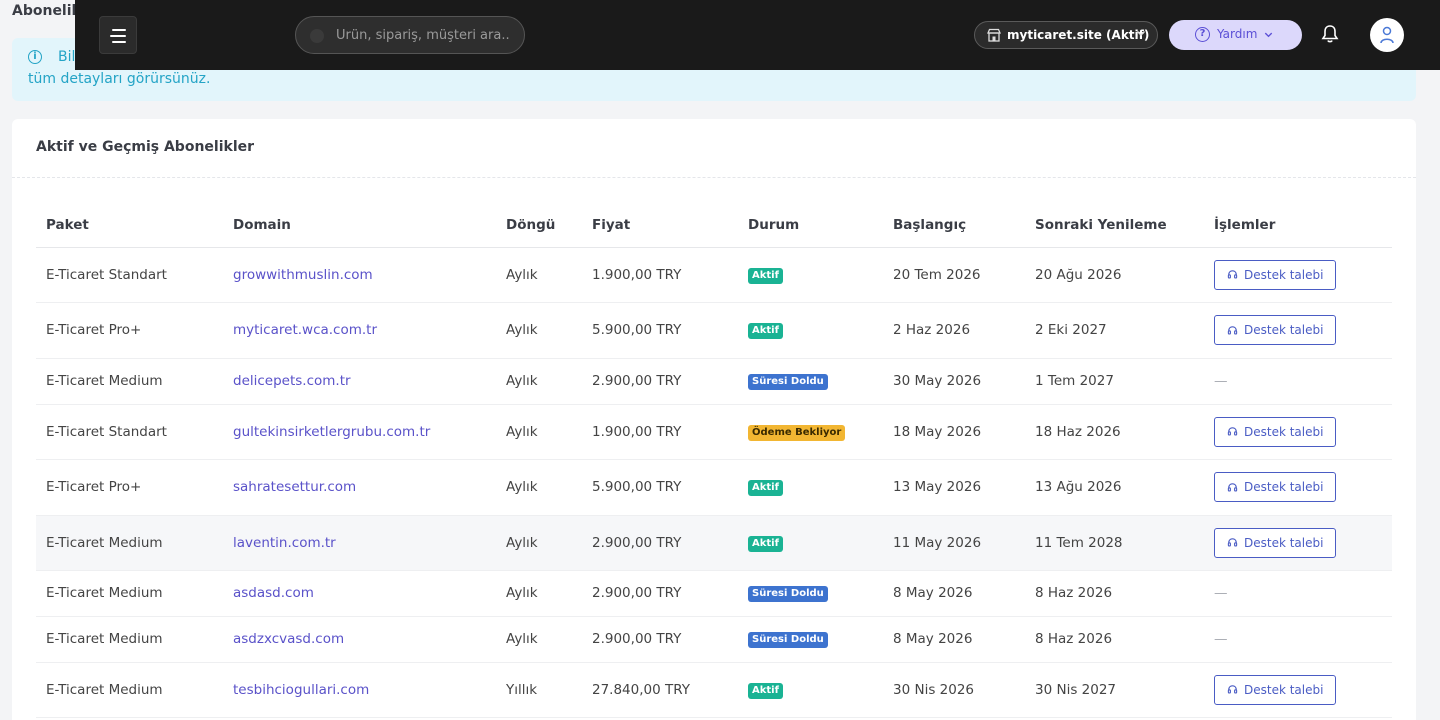 This screenshot has width=1440, height=720. Describe the element at coordinates (426, 35) in the screenshot. I see `search-input` at that location.